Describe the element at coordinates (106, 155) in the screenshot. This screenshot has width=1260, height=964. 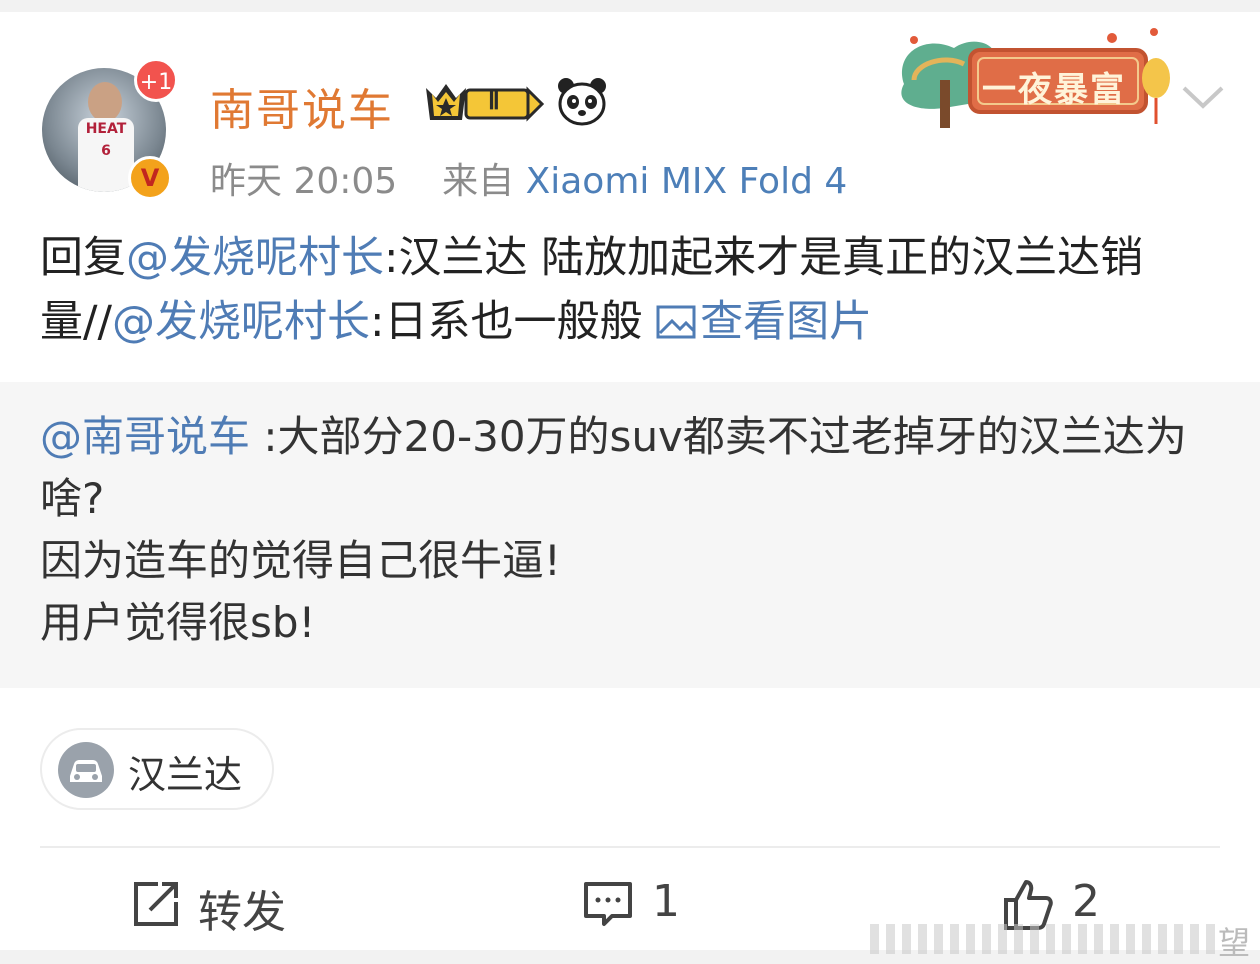
I see `avatar-jersey-shape: HEAT 6` at that location.